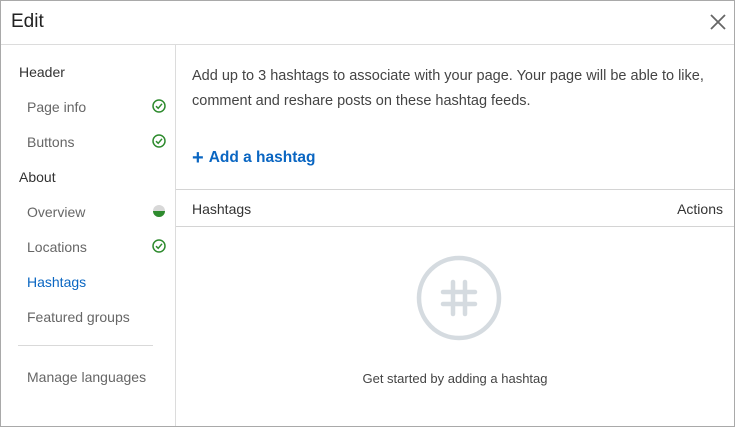 The height and width of the screenshot is (427, 735). I want to click on add-hashtag-button: + Add a hashtag, so click(253, 158).